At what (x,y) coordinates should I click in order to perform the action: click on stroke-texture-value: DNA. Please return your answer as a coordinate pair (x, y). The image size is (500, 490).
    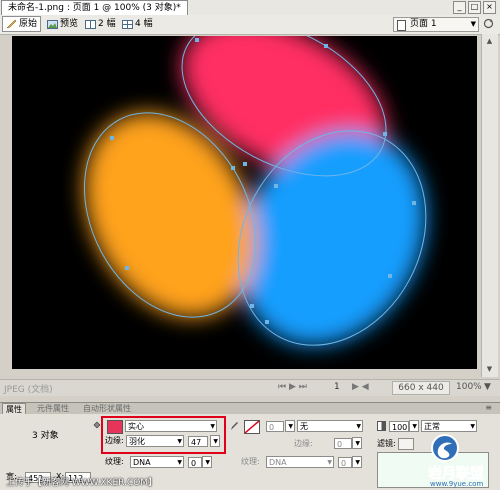
    Looking at the image, I should click on (278, 462).